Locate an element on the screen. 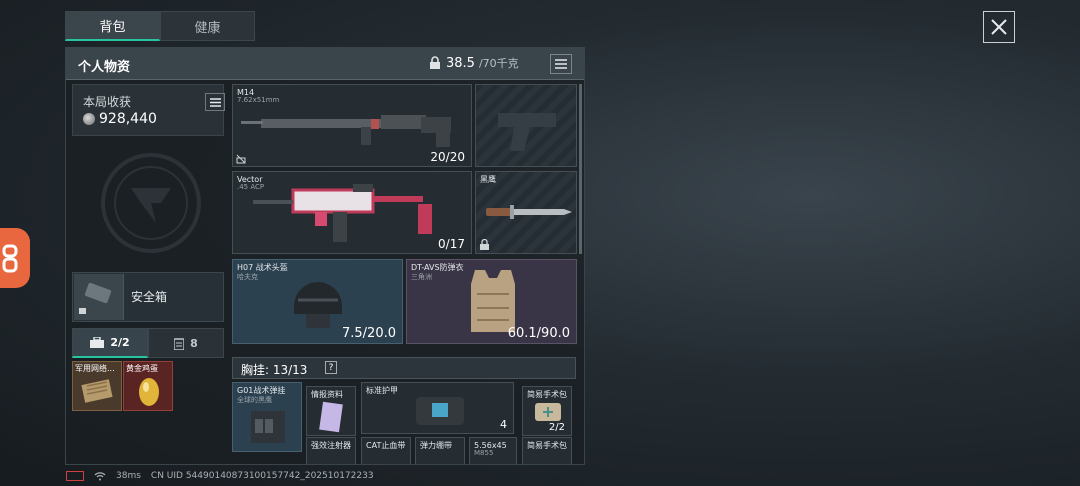 The image size is (1080, 486). help-button: ? is located at coordinates (331, 367).